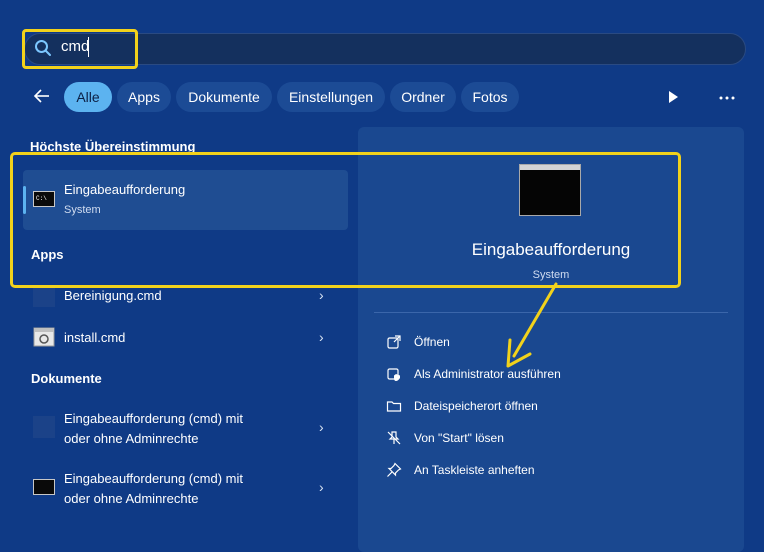 The height and width of the screenshot is (552, 764). What do you see at coordinates (44, 487) in the screenshot?
I see `terminal-thumbnail-icon` at bounding box center [44, 487].